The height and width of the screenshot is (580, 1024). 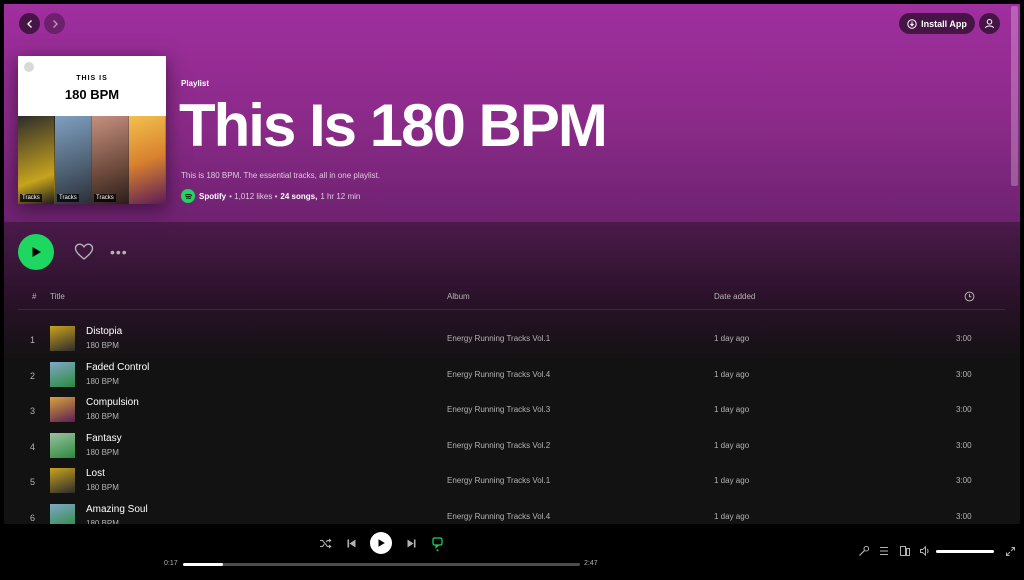 What do you see at coordinates (195, 83) in the screenshot?
I see `playlist-type-label: Playlist` at bounding box center [195, 83].